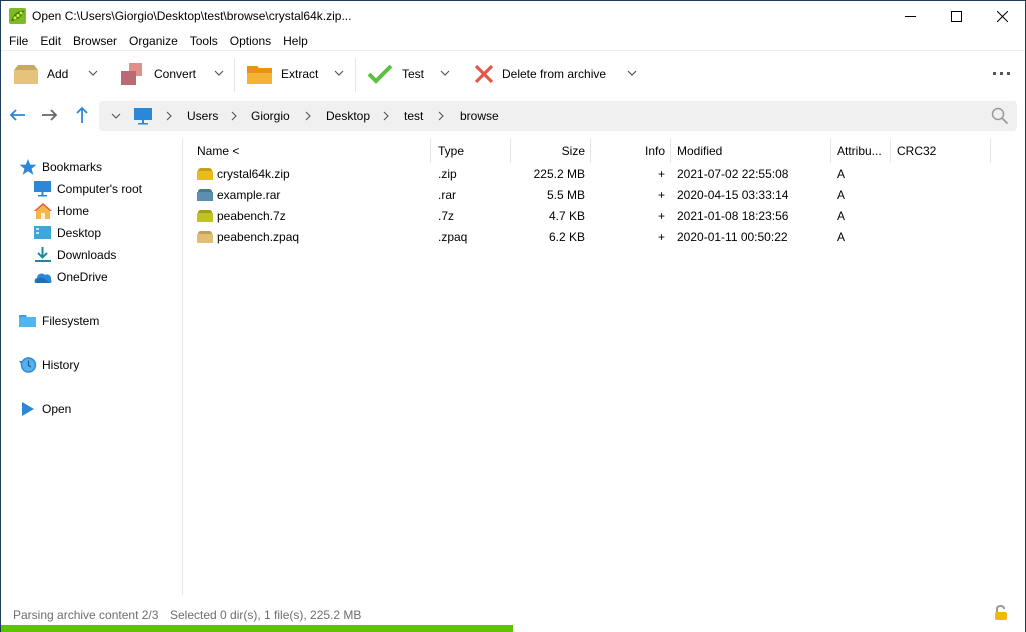 The width and height of the screenshot is (1026, 632). Describe the element at coordinates (42, 232) in the screenshot. I see `desktop-icon` at that location.